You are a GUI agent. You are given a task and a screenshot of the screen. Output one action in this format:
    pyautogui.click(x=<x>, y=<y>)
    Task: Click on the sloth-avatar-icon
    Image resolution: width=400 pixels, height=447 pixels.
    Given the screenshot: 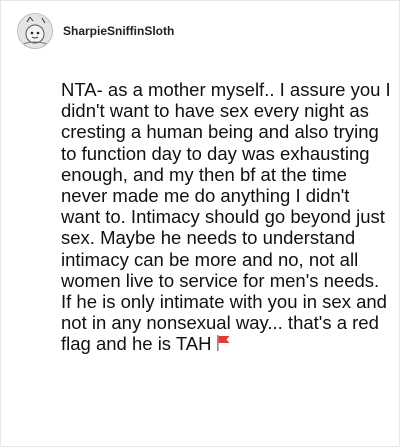 What is the action you would take?
    pyautogui.click(x=35, y=31)
    